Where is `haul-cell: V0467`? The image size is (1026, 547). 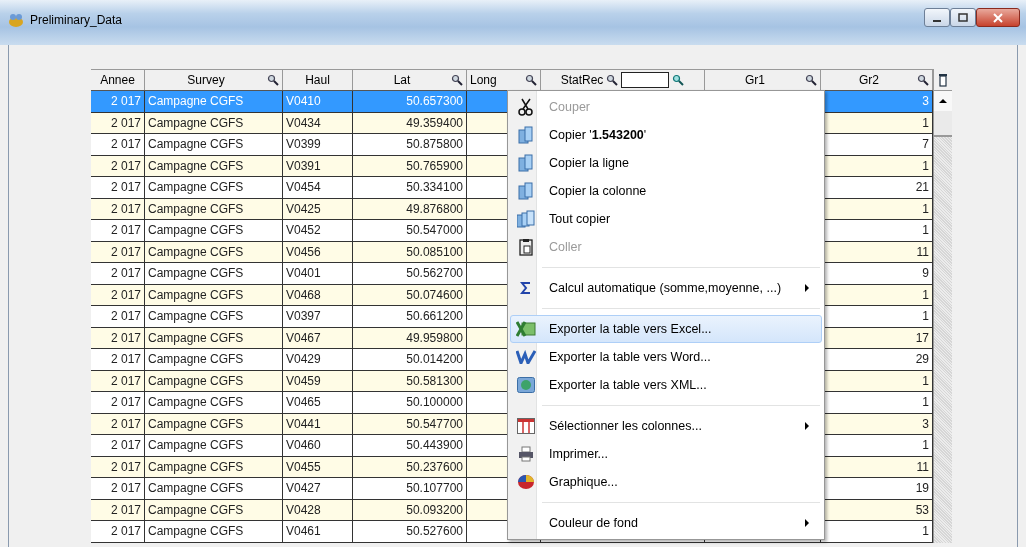 haul-cell: V0467 is located at coordinates (303, 337).